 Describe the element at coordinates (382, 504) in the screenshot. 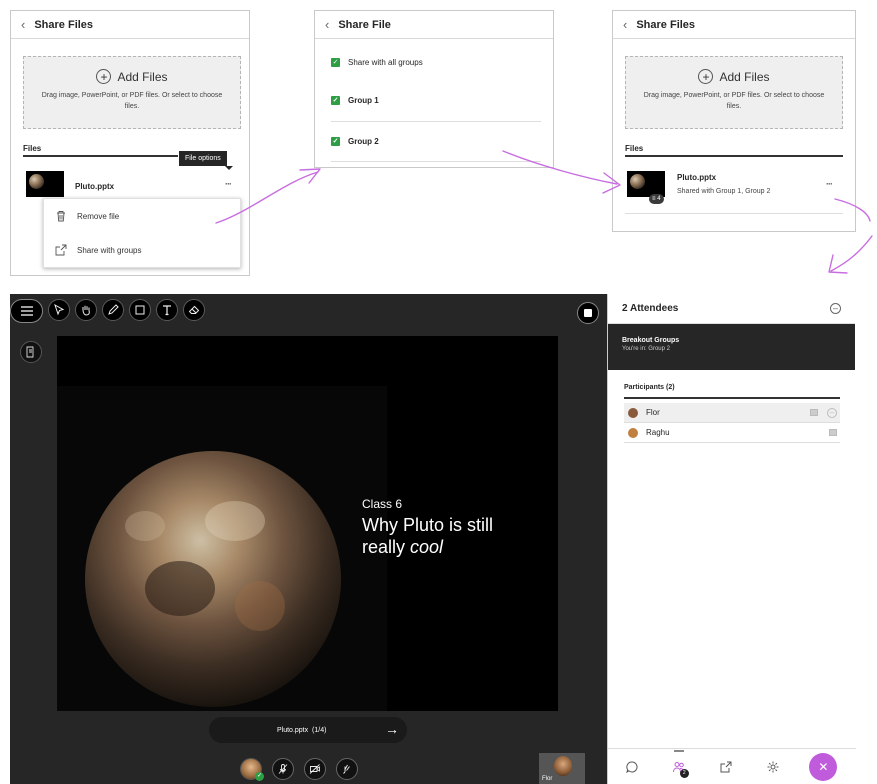

I see `slide-subtitle: Class 6` at that location.